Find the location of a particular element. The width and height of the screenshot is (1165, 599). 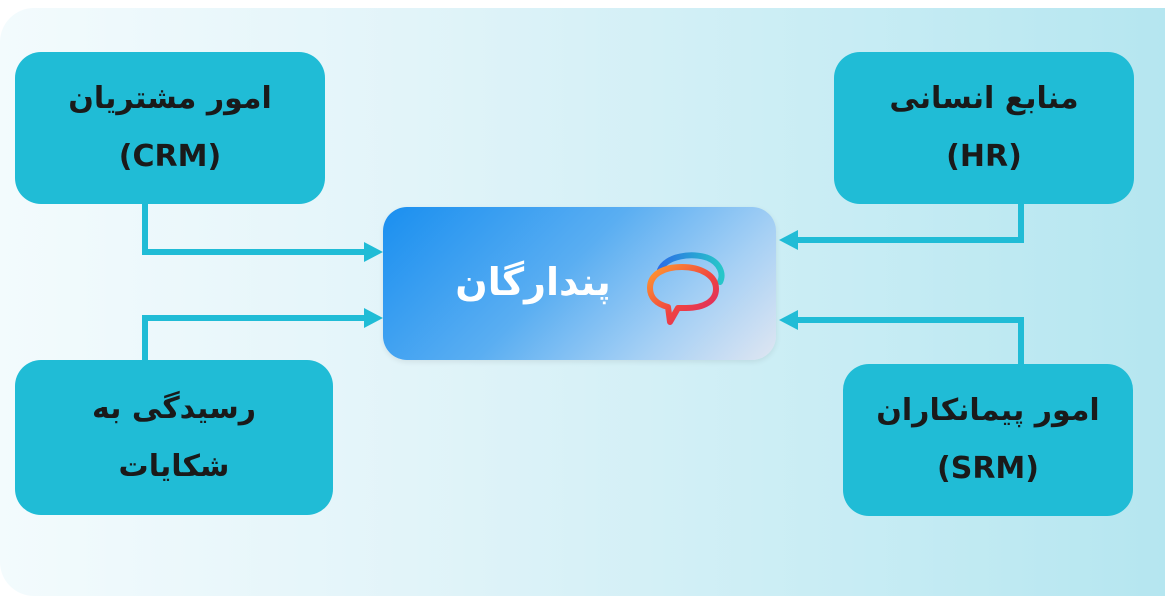

node-hr-title: منابع انسانی is located at coordinates (984, 98).